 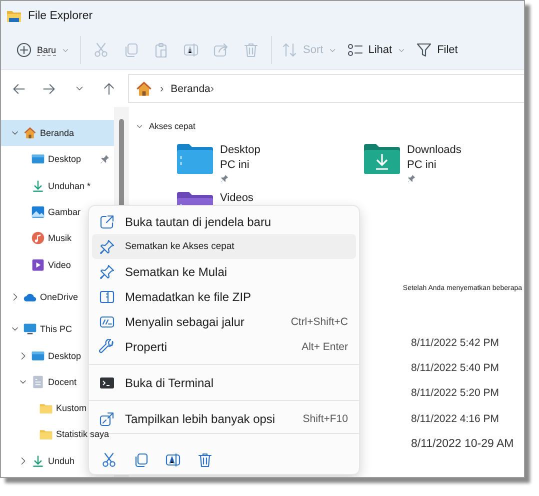 I want to click on sidebar-item: Unduh, so click(x=57, y=461).